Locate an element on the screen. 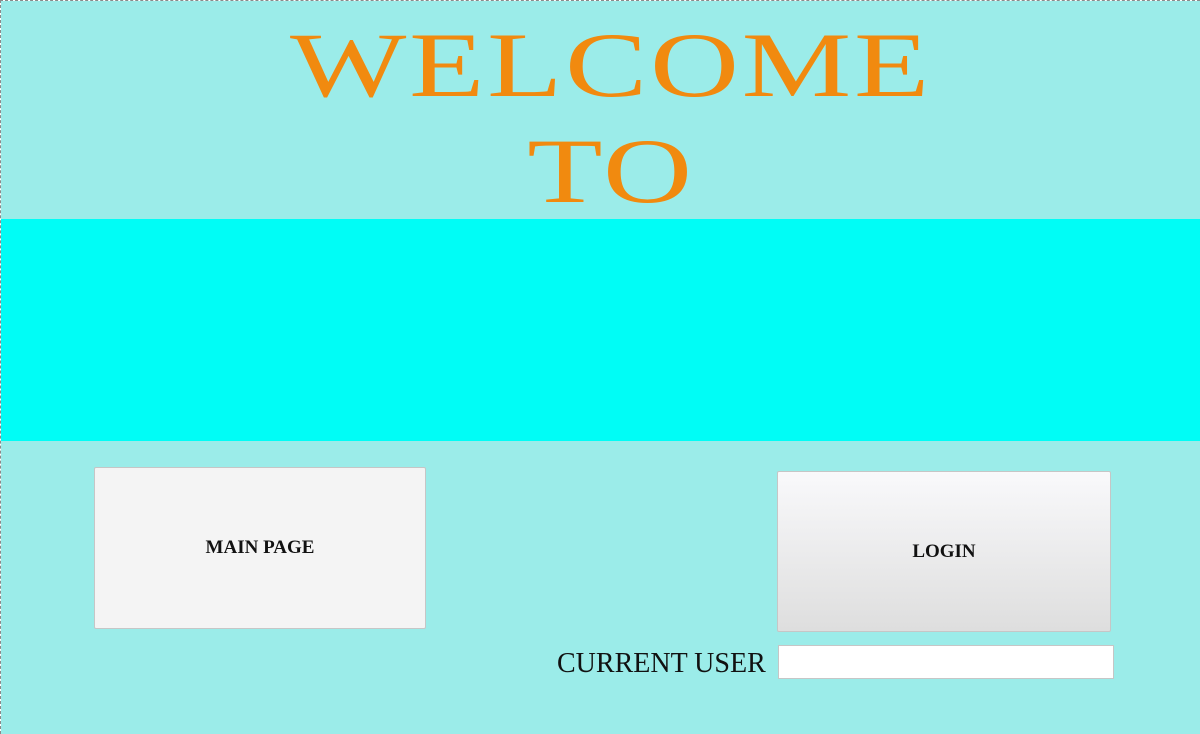 The height and width of the screenshot is (734, 1200). main-page-button: MAIN PAGE is located at coordinates (260, 548).